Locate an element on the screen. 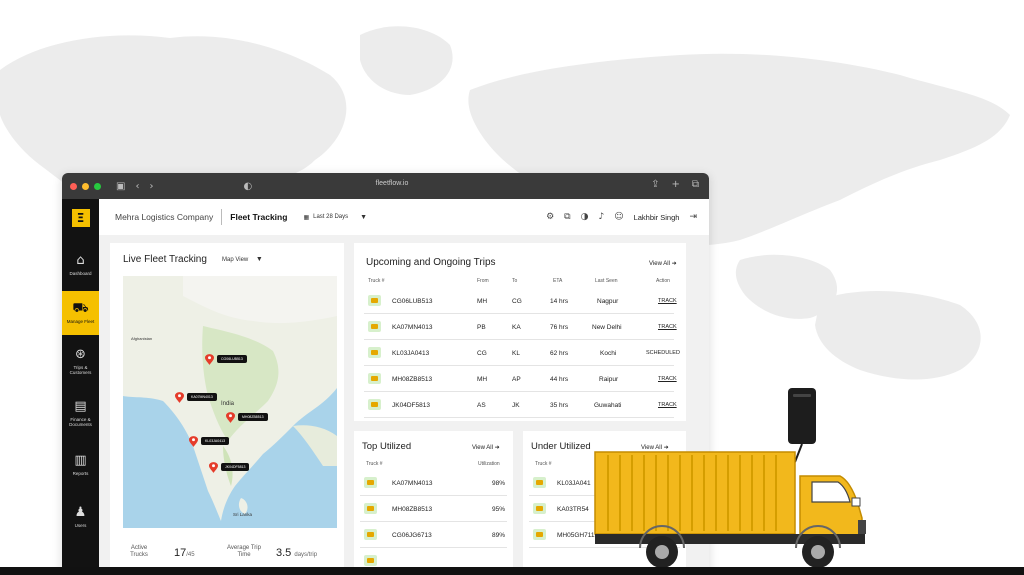  table-row: CG06JG6713 89% is located at coordinates (433, 535).